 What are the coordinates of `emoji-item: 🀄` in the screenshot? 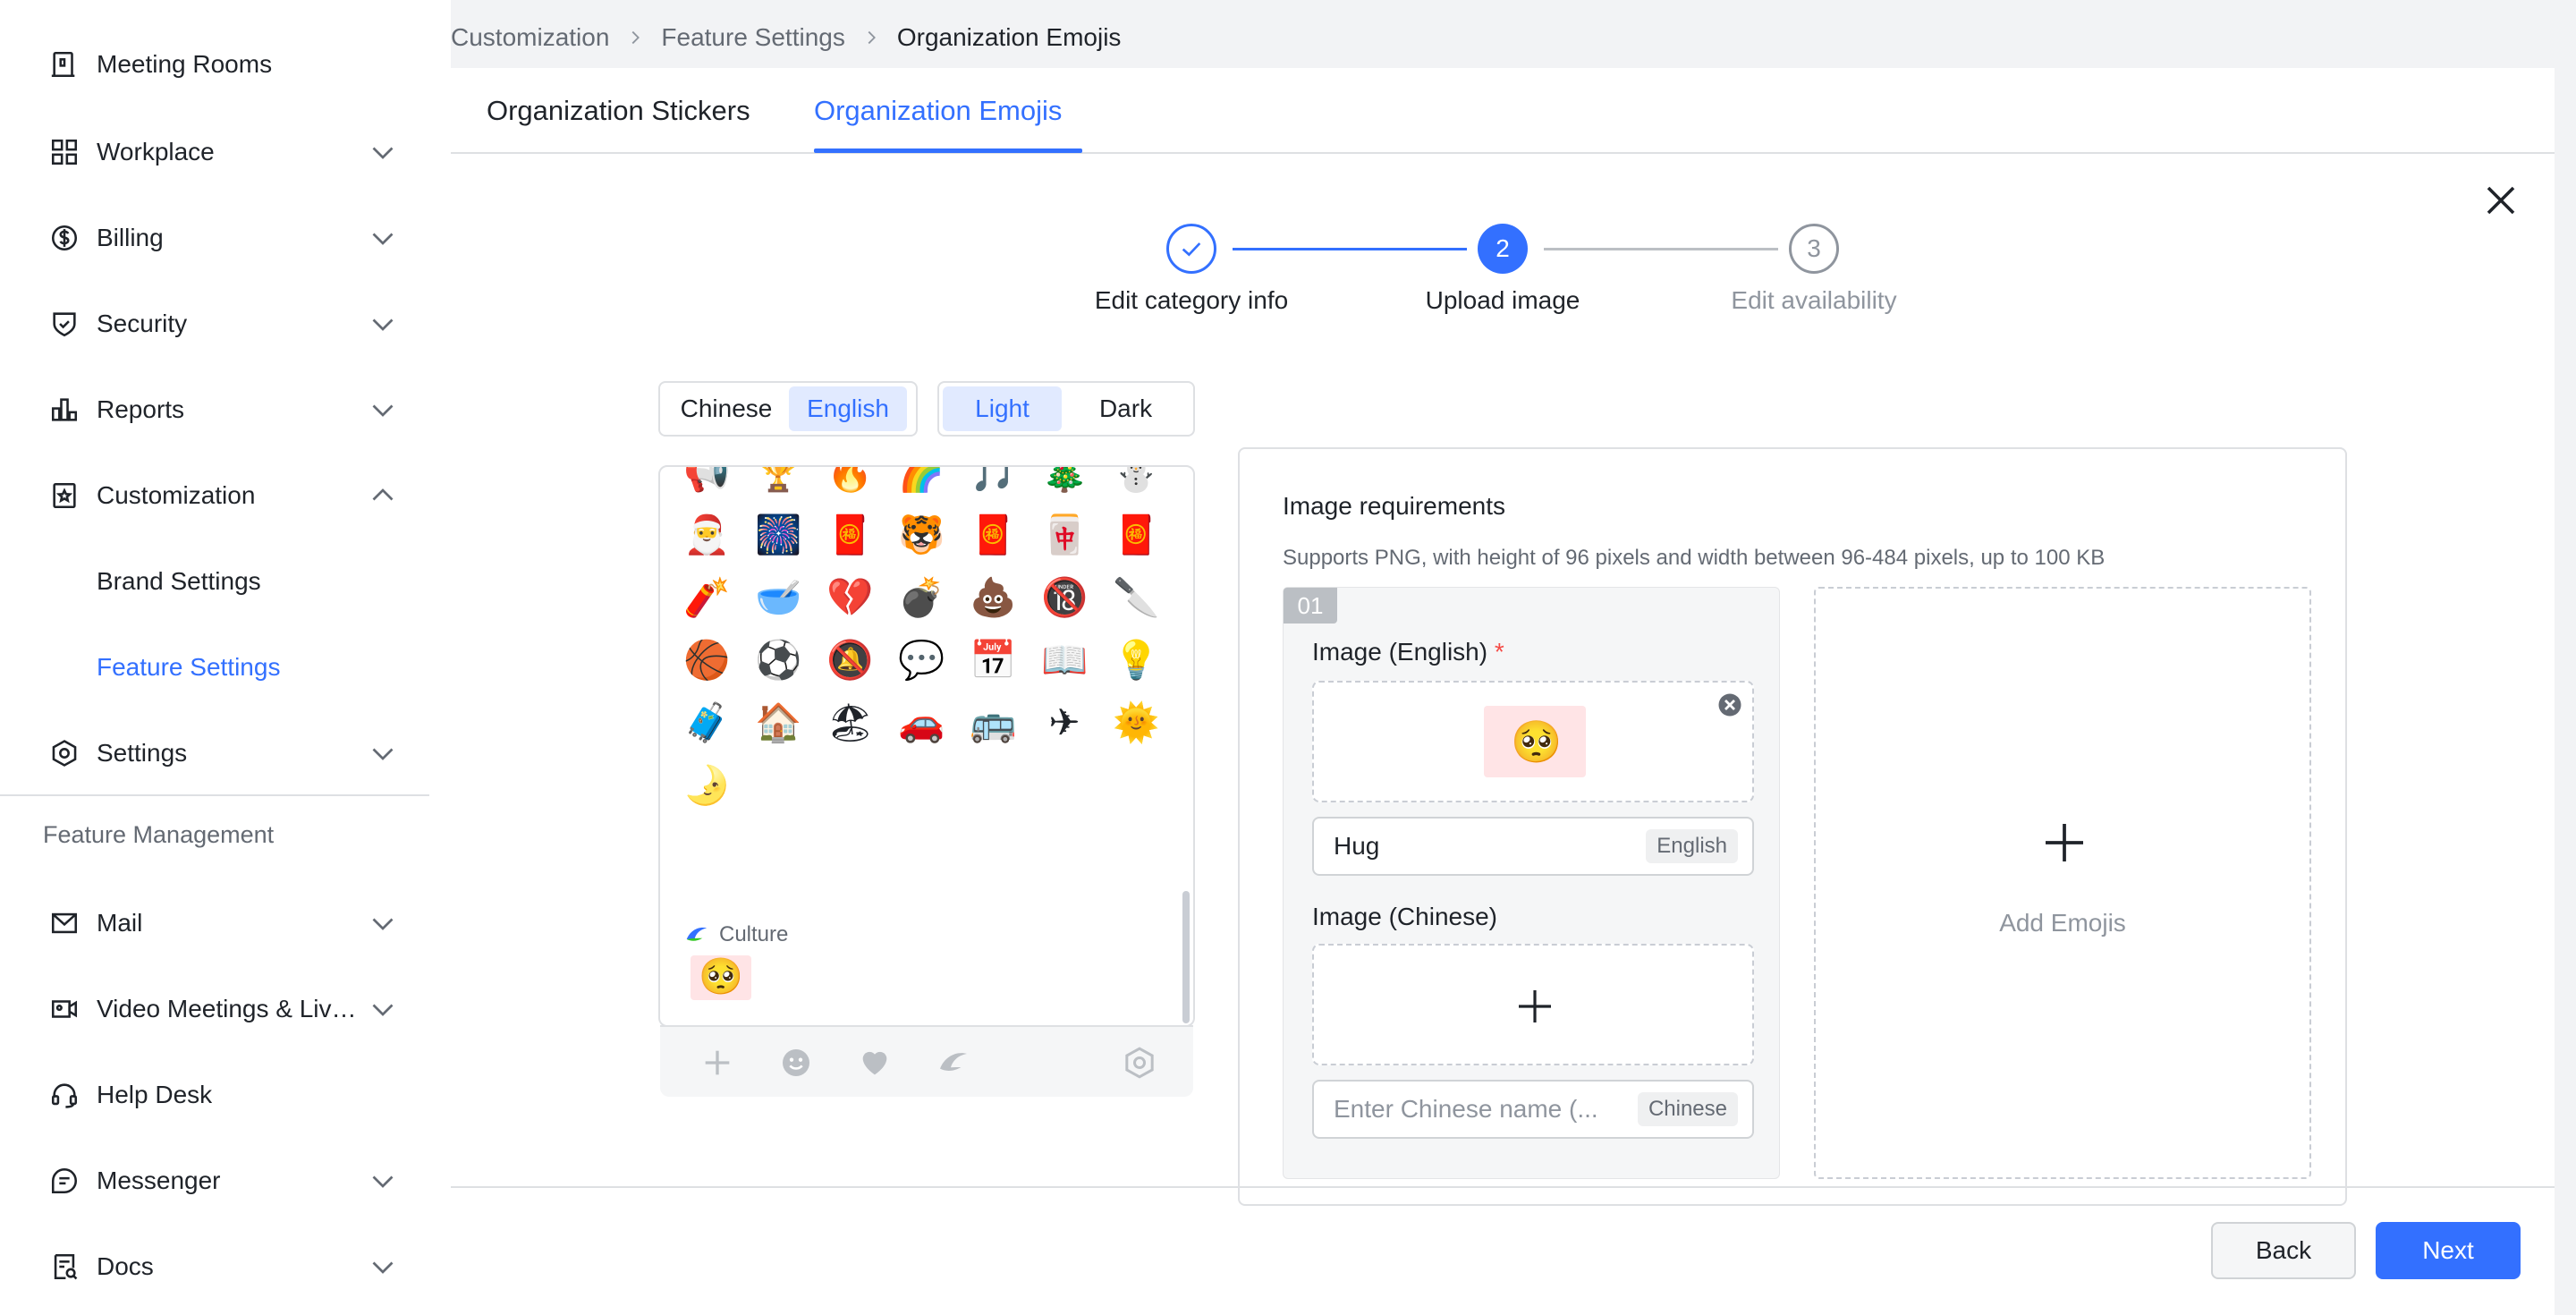 It's located at (1064, 535).